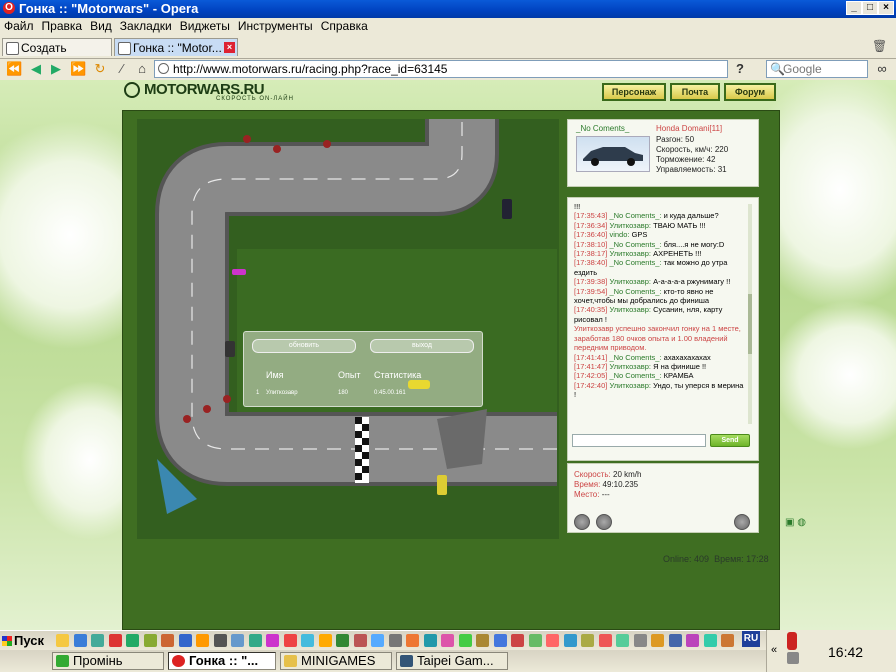  Describe the element at coordinates (646, 216) in the screenshot. I see `chat-message: [17:35:43] _No Coments_: и куда дальше?` at that location.